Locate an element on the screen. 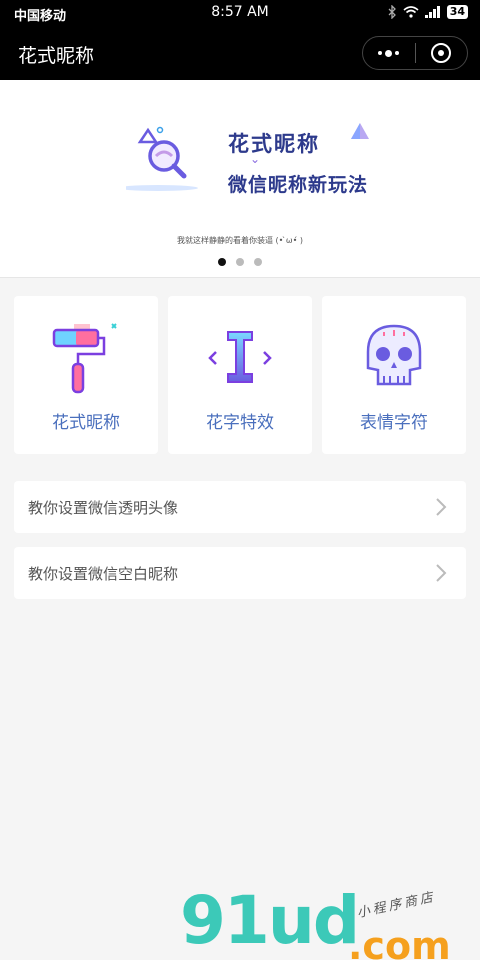 This screenshot has height=960, width=480. text-cursor-icon is located at coordinates (240, 357).